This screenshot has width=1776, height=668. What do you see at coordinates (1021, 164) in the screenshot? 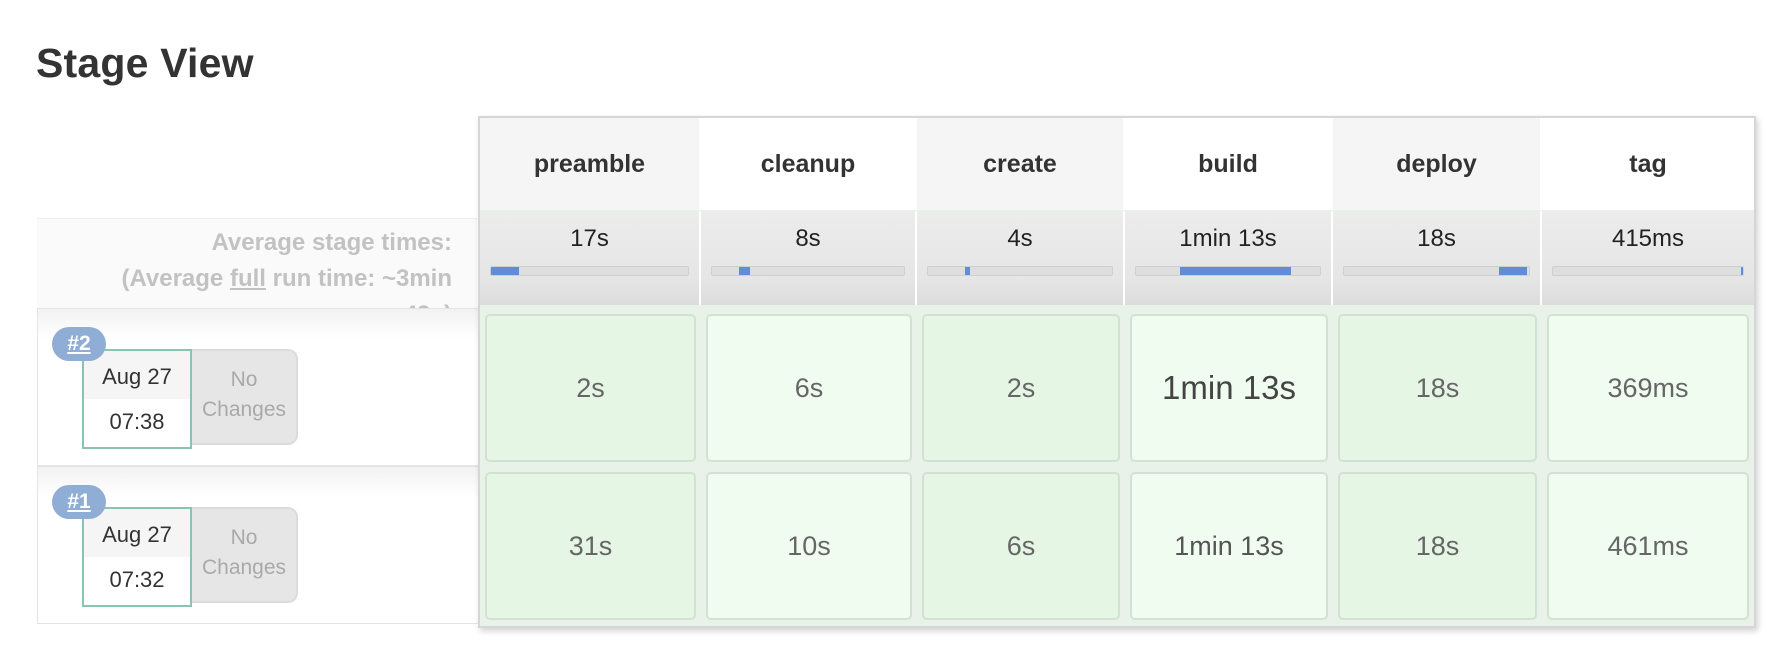
I see `stage-header-create: create` at bounding box center [1021, 164].